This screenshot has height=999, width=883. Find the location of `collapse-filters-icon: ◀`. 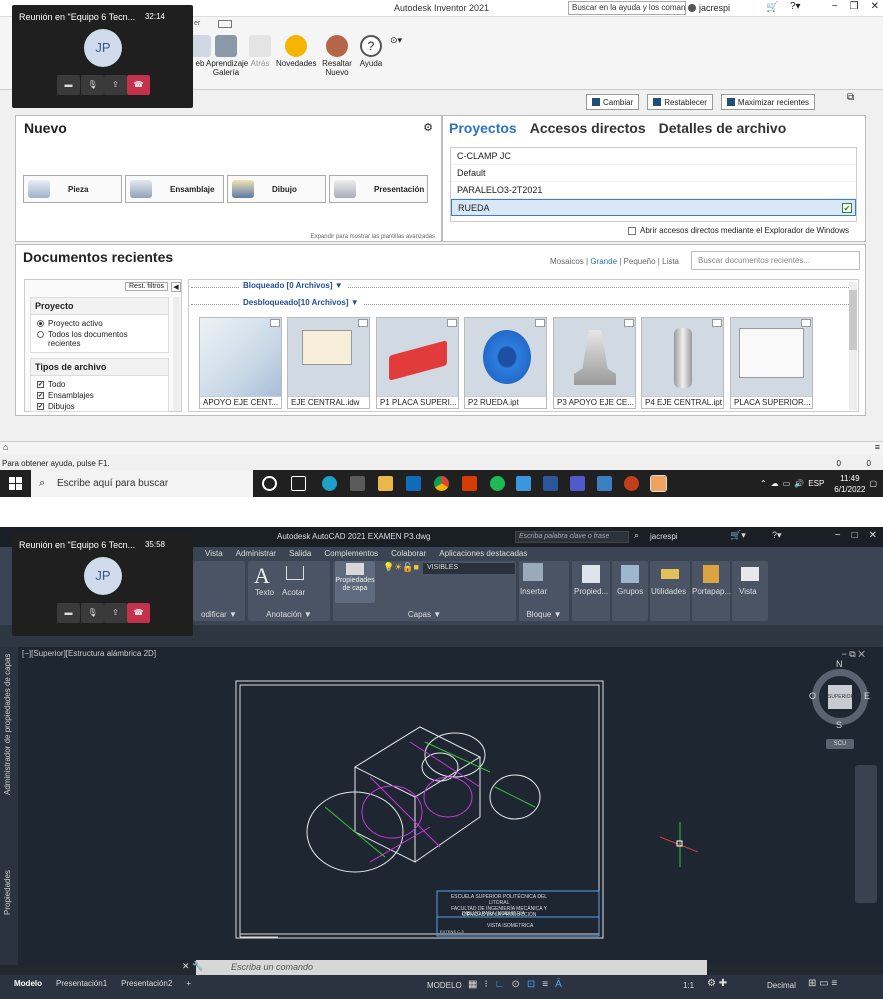

collapse-filters-icon: ◀ is located at coordinates (176, 287).